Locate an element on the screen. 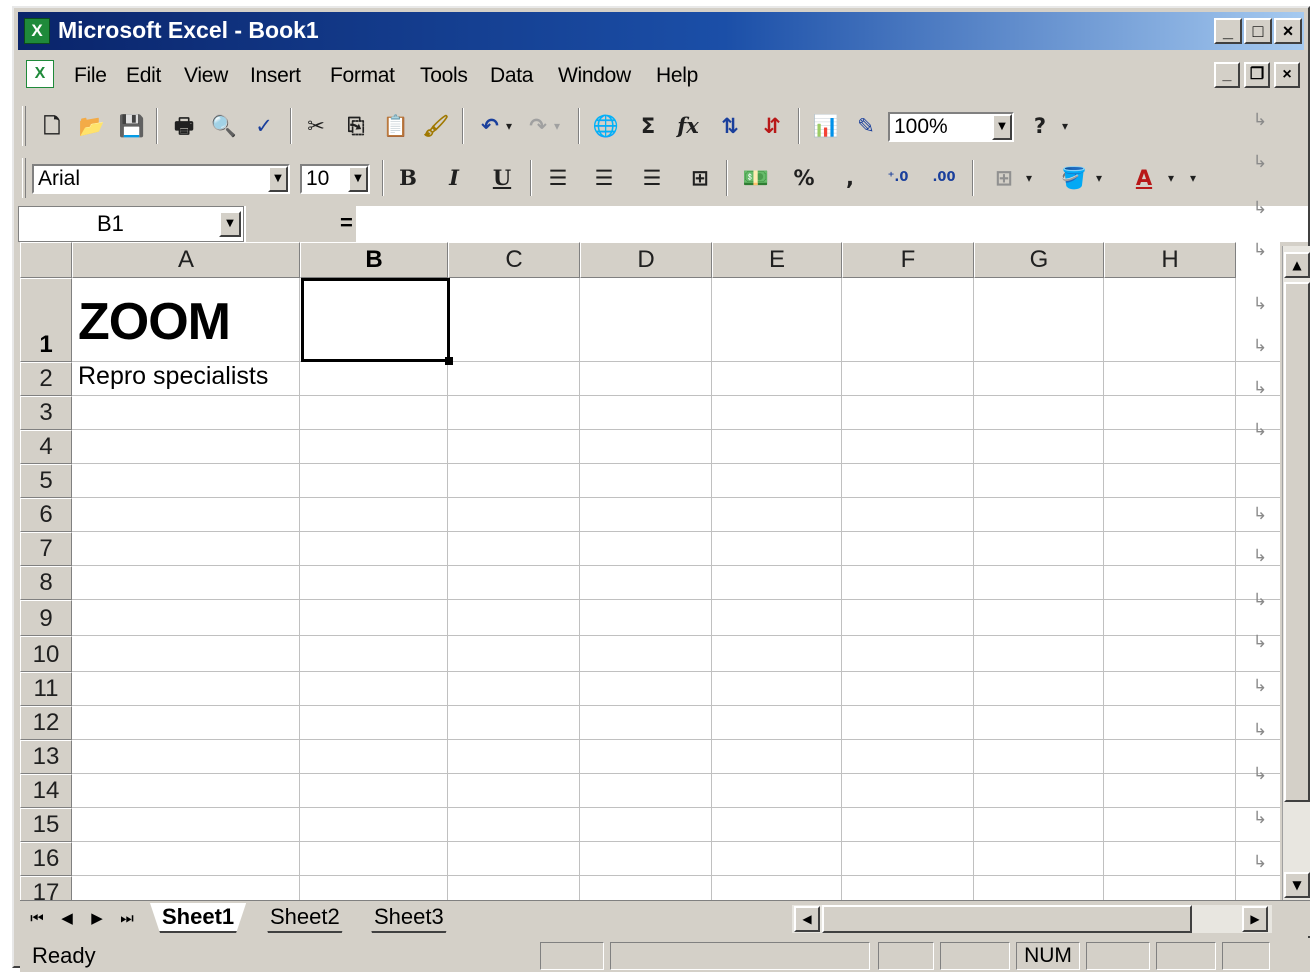 This screenshot has height=972, width=1316. row-header-5: 5 is located at coordinates (46, 481).